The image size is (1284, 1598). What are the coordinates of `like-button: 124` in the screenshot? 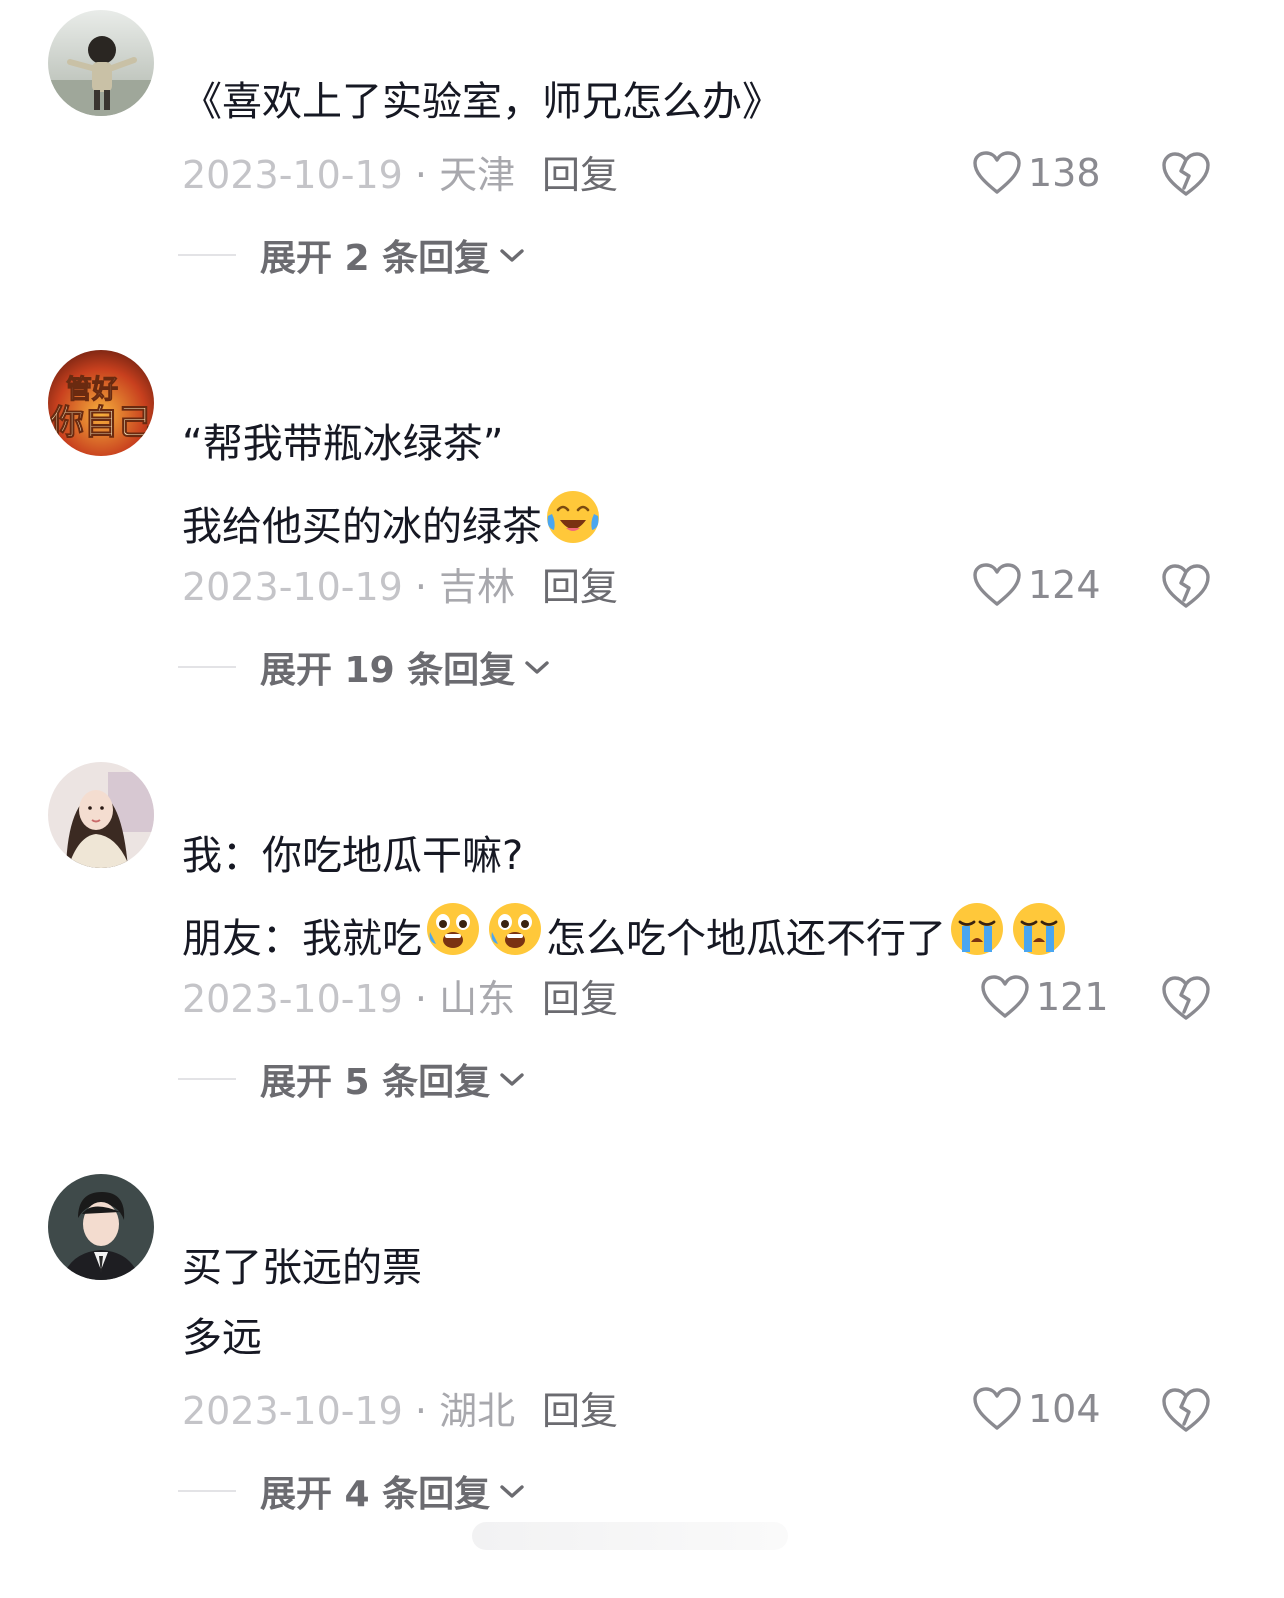 It's located at (1036, 585).